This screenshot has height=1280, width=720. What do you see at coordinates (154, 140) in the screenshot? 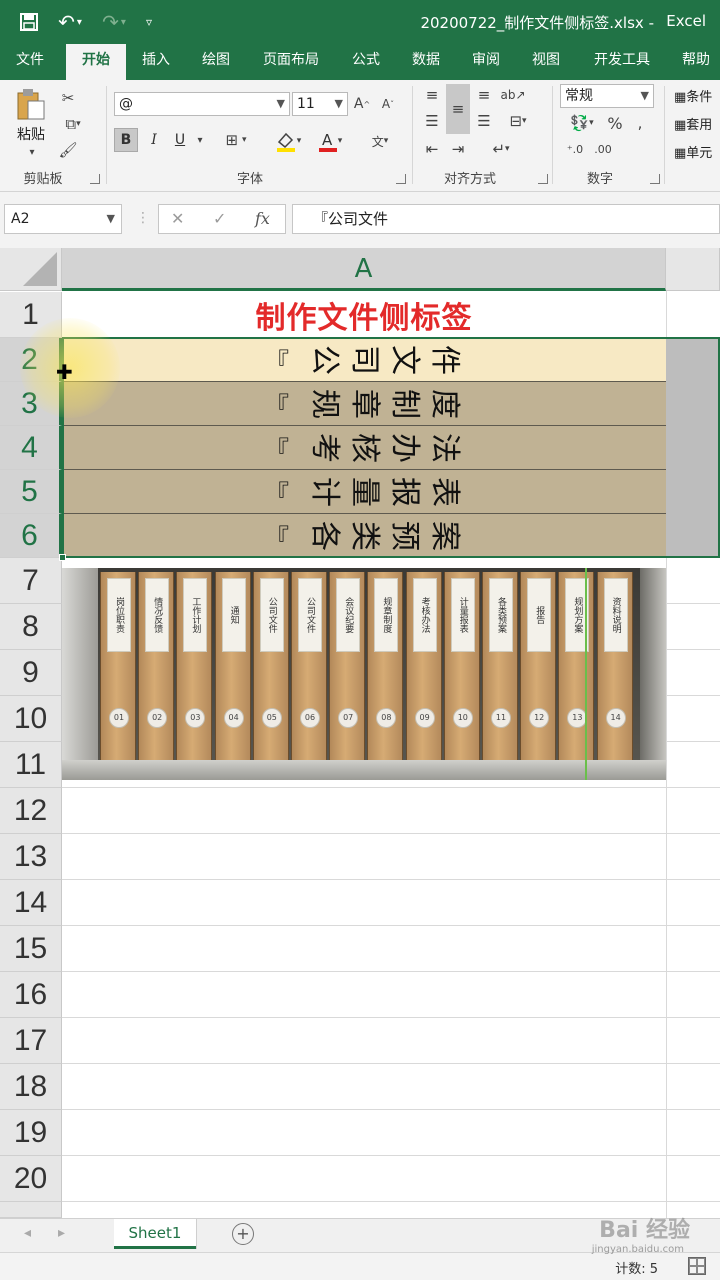
I see `italic-button: I` at bounding box center [154, 140].